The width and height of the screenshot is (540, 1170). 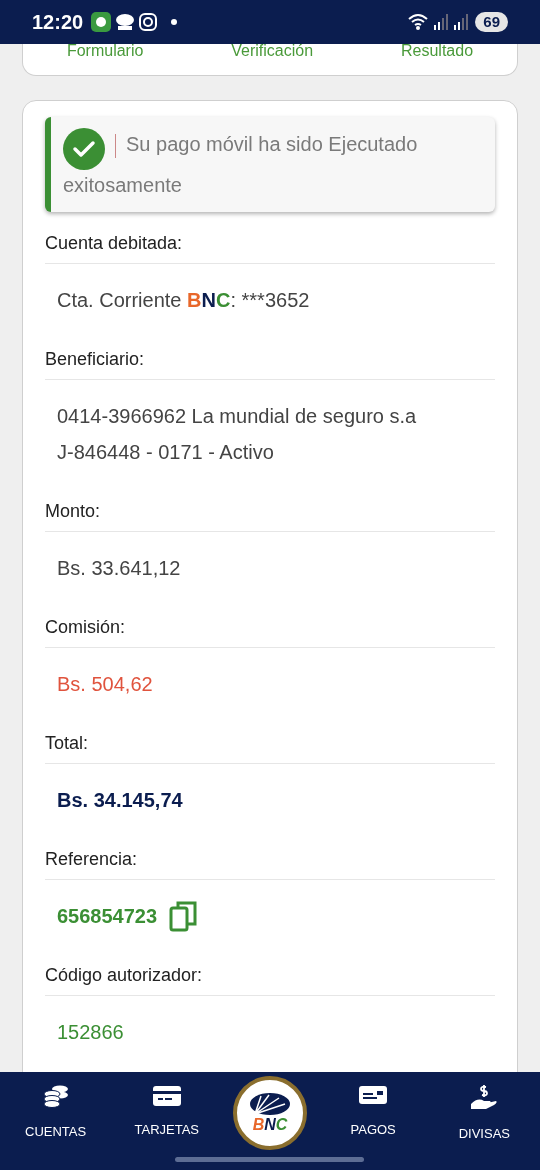 What do you see at coordinates (437, 51) in the screenshot?
I see `step-label: Resultado` at bounding box center [437, 51].